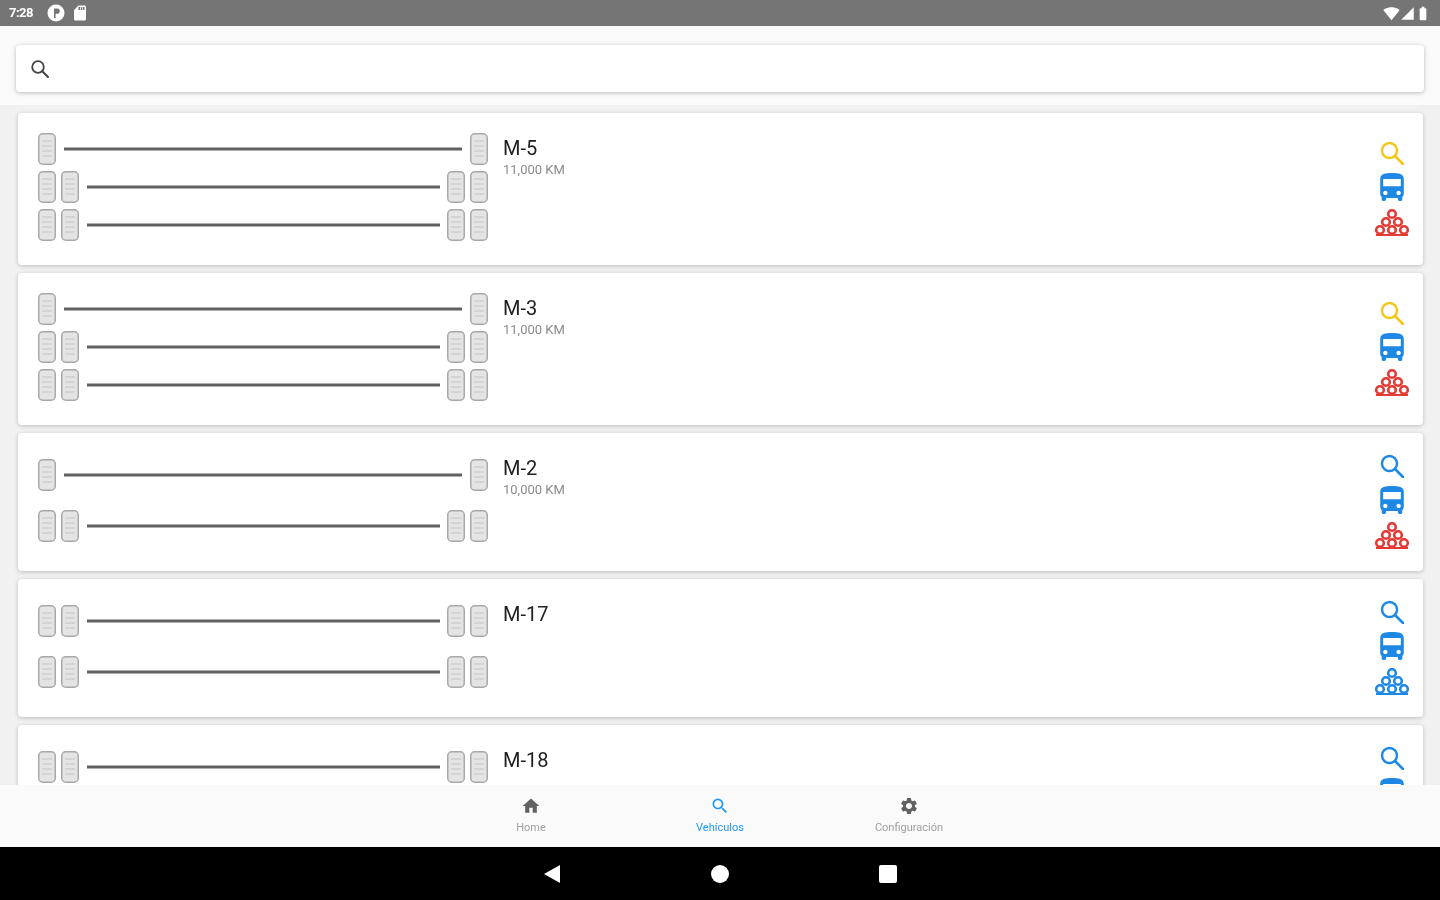  Describe the element at coordinates (526, 614) in the screenshot. I see `vehicle-name: M-17` at that location.